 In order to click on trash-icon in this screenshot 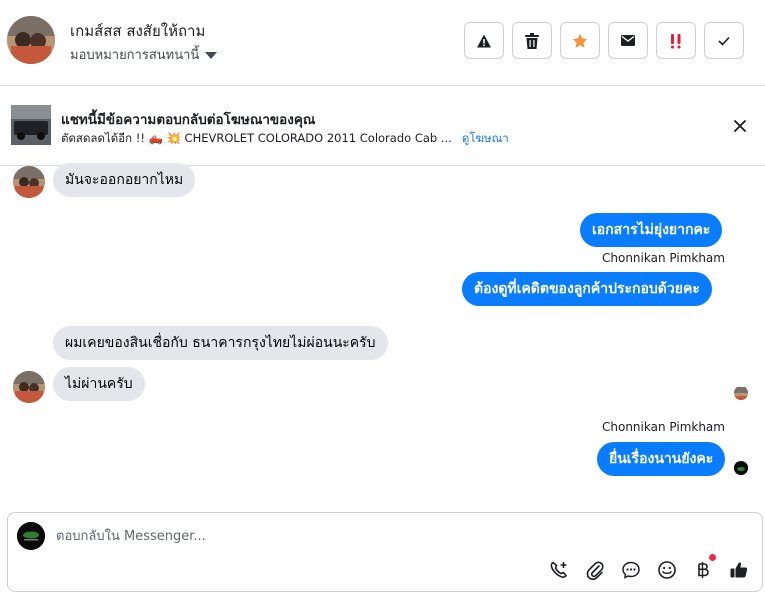, I will do `click(532, 40)`.